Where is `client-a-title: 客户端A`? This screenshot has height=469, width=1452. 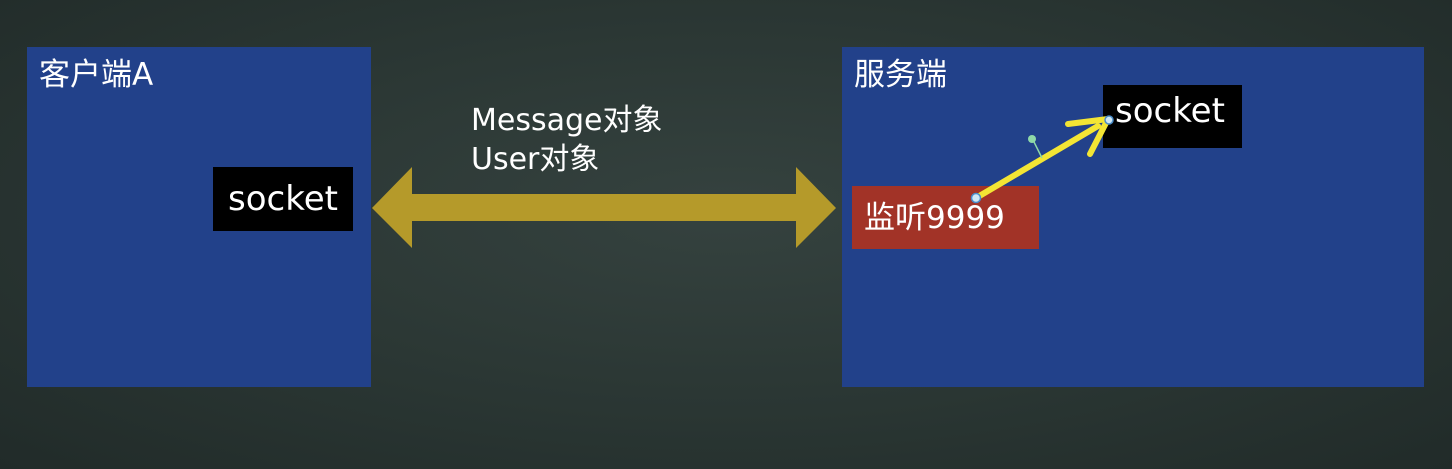 client-a-title: 客户端A is located at coordinates (96, 75).